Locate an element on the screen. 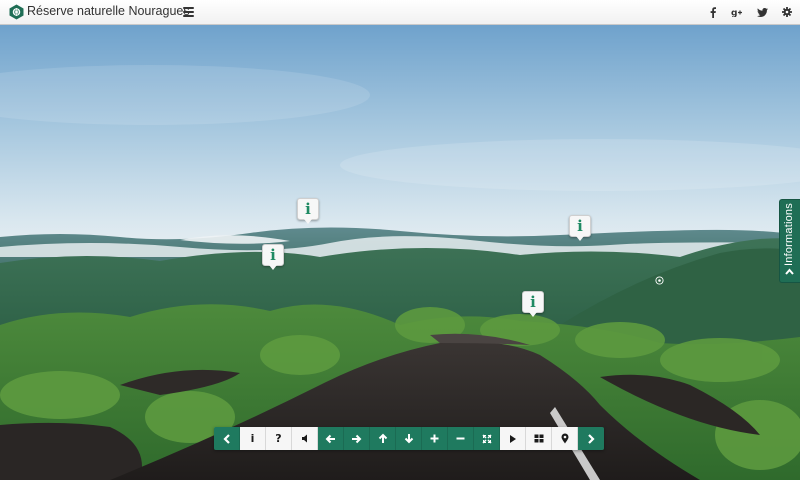  panorama-controls: i ? is located at coordinates (409, 438).